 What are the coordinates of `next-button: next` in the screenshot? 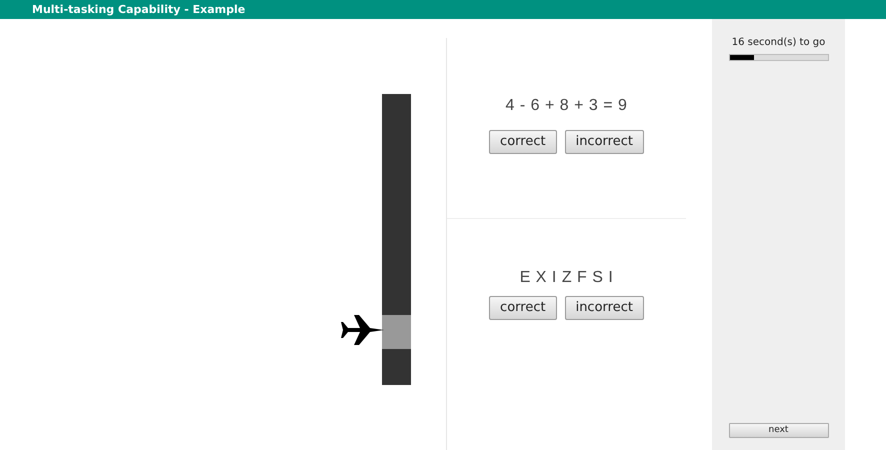 It's located at (778, 430).